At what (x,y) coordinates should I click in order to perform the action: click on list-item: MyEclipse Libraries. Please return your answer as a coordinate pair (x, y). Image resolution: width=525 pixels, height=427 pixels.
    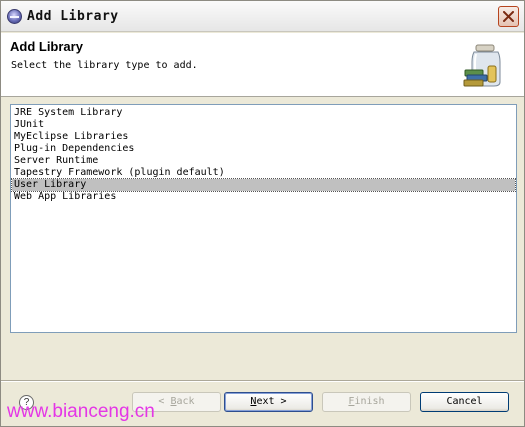
    Looking at the image, I should click on (263, 137).